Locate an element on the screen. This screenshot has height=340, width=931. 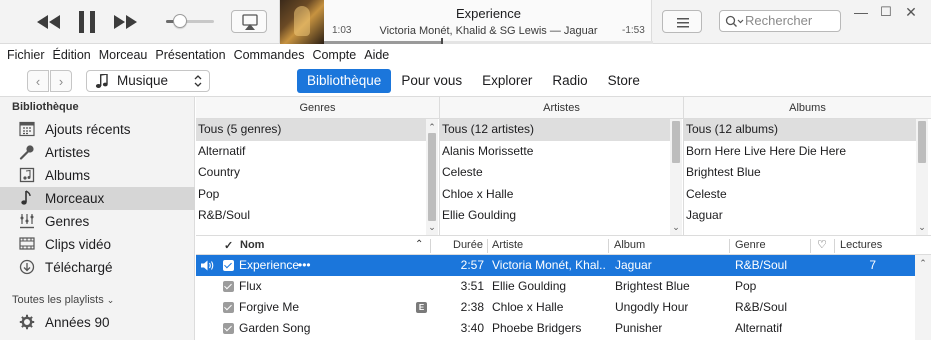
list-item: Country is located at coordinates (311, 173).